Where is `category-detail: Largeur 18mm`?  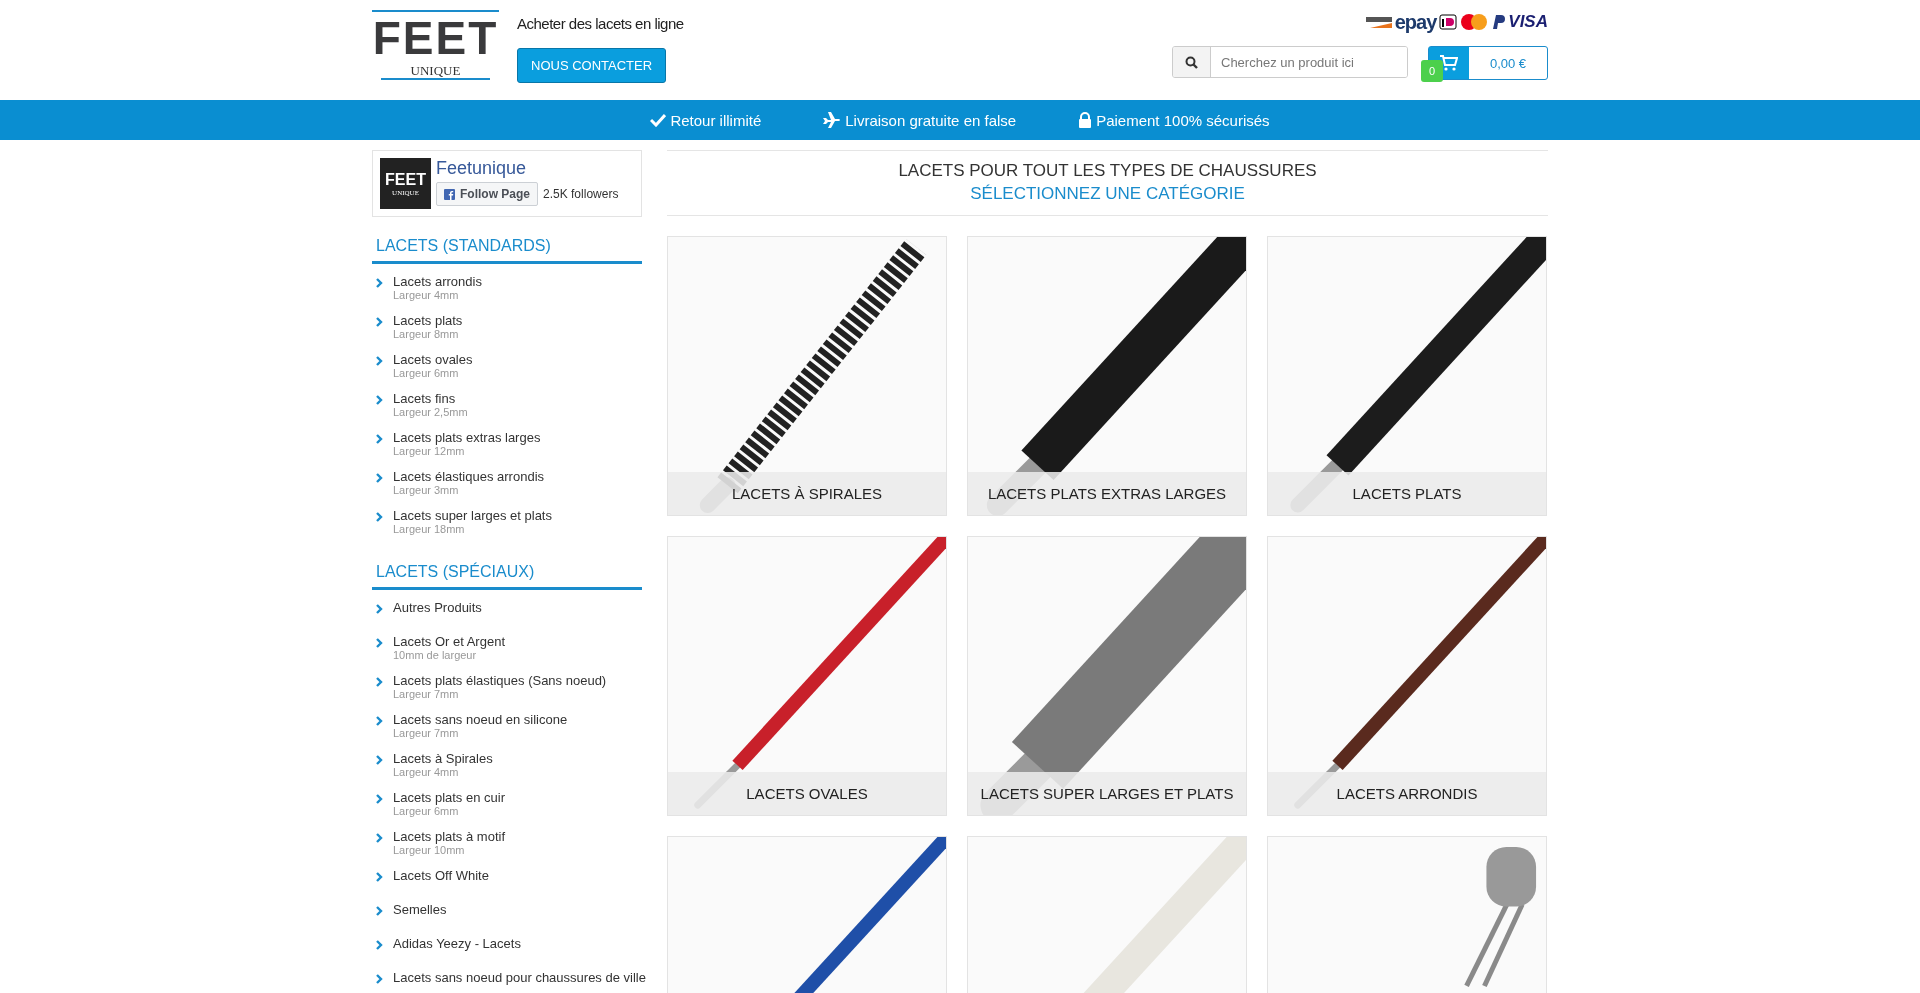
category-detail: Largeur 18mm is located at coordinates (429, 529).